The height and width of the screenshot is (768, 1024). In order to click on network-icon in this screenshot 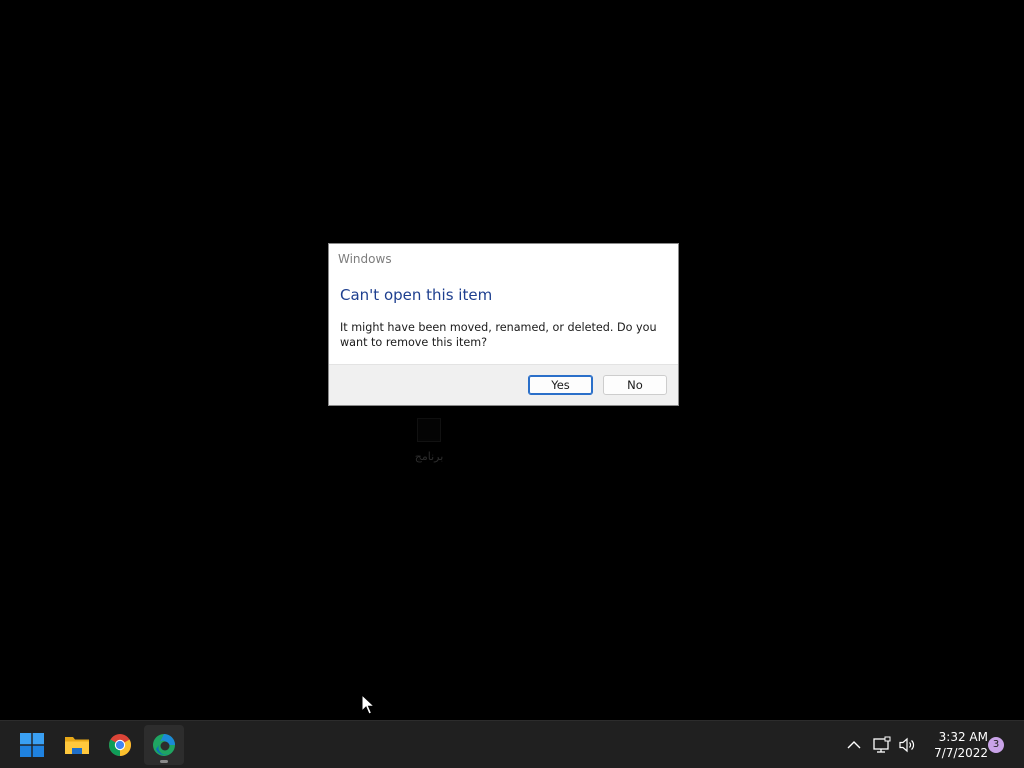, I will do `click(882, 745)`.